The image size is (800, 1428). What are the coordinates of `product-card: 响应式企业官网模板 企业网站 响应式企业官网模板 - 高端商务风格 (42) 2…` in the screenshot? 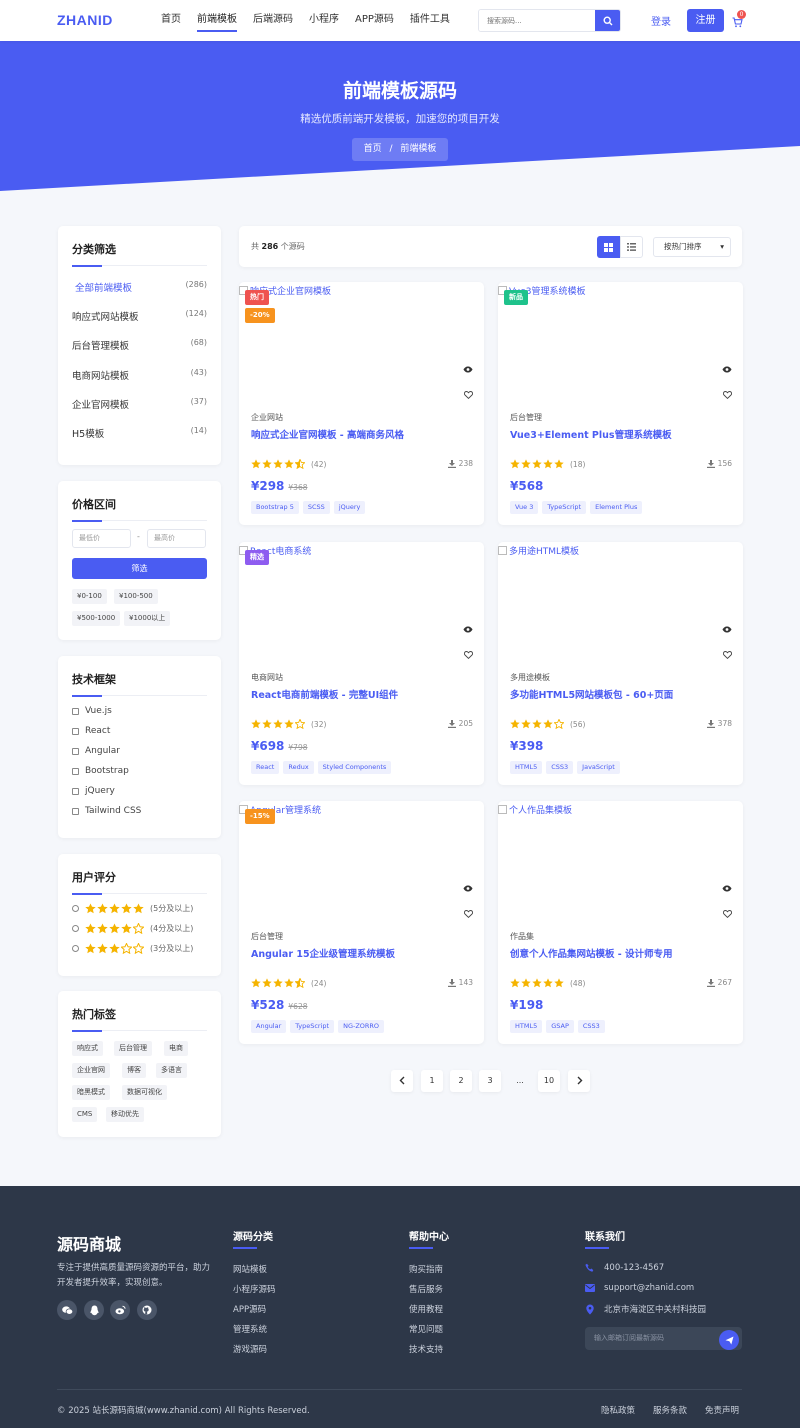 It's located at (361, 403).